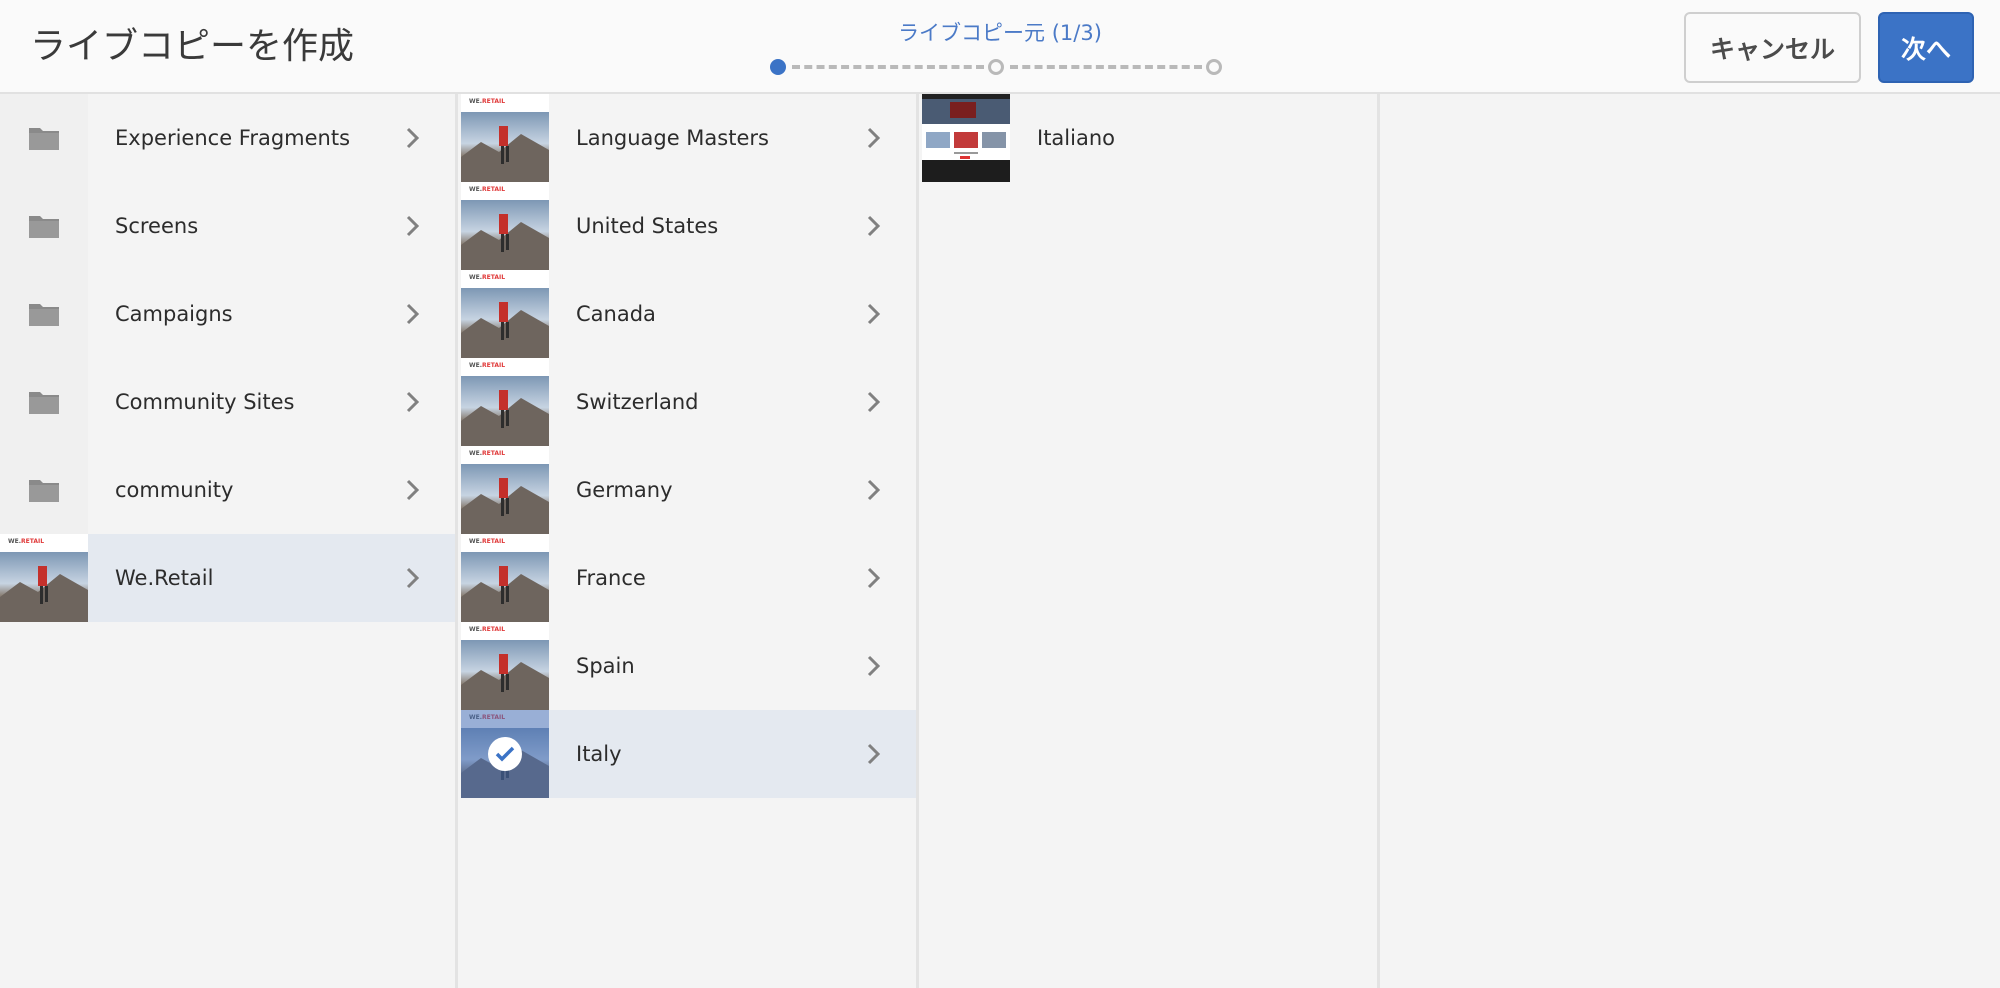 The image size is (2000, 988). I want to click on column-item-label: We.Retail, so click(164, 578).